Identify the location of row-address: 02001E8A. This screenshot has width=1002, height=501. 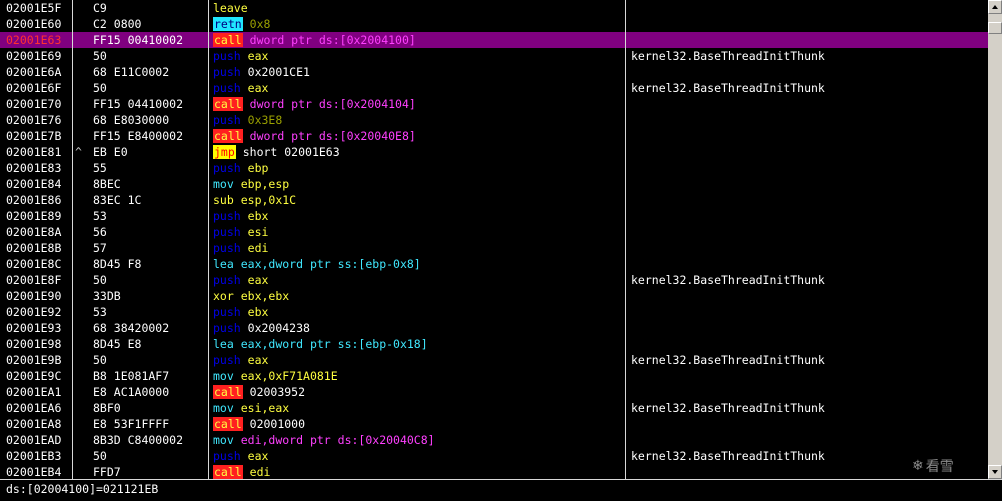
(34, 232).